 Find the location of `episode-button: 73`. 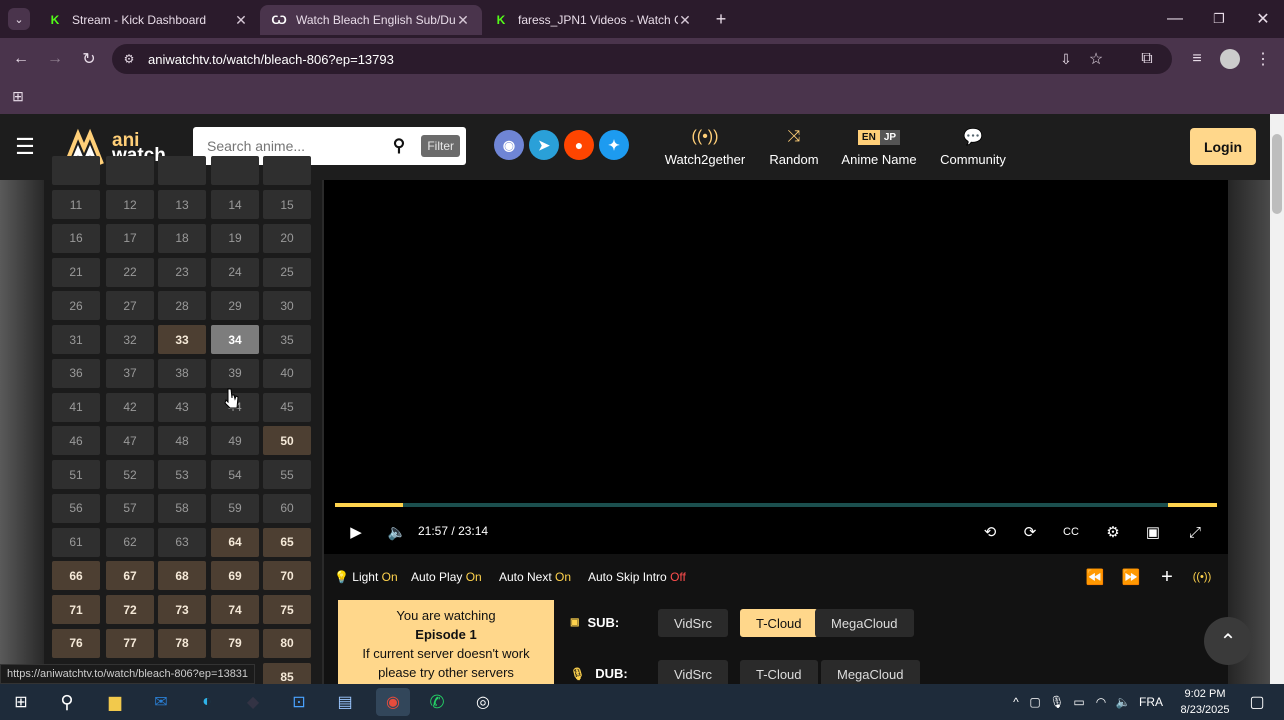

episode-button: 73 is located at coordinates (182, 609).